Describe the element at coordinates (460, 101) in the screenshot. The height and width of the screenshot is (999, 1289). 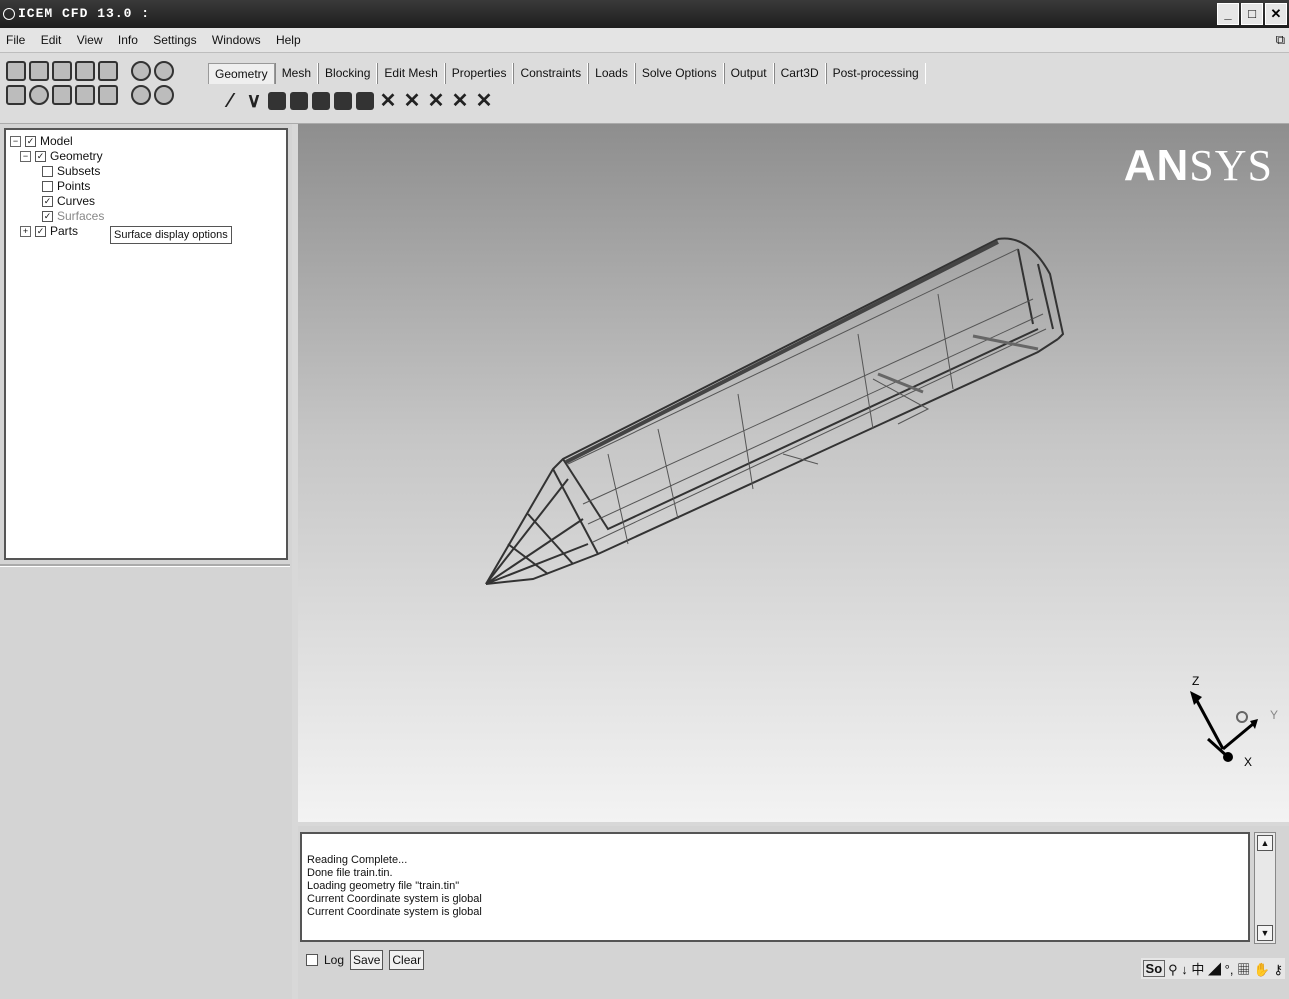
I see `delete-body-icon: ✕` at that location.